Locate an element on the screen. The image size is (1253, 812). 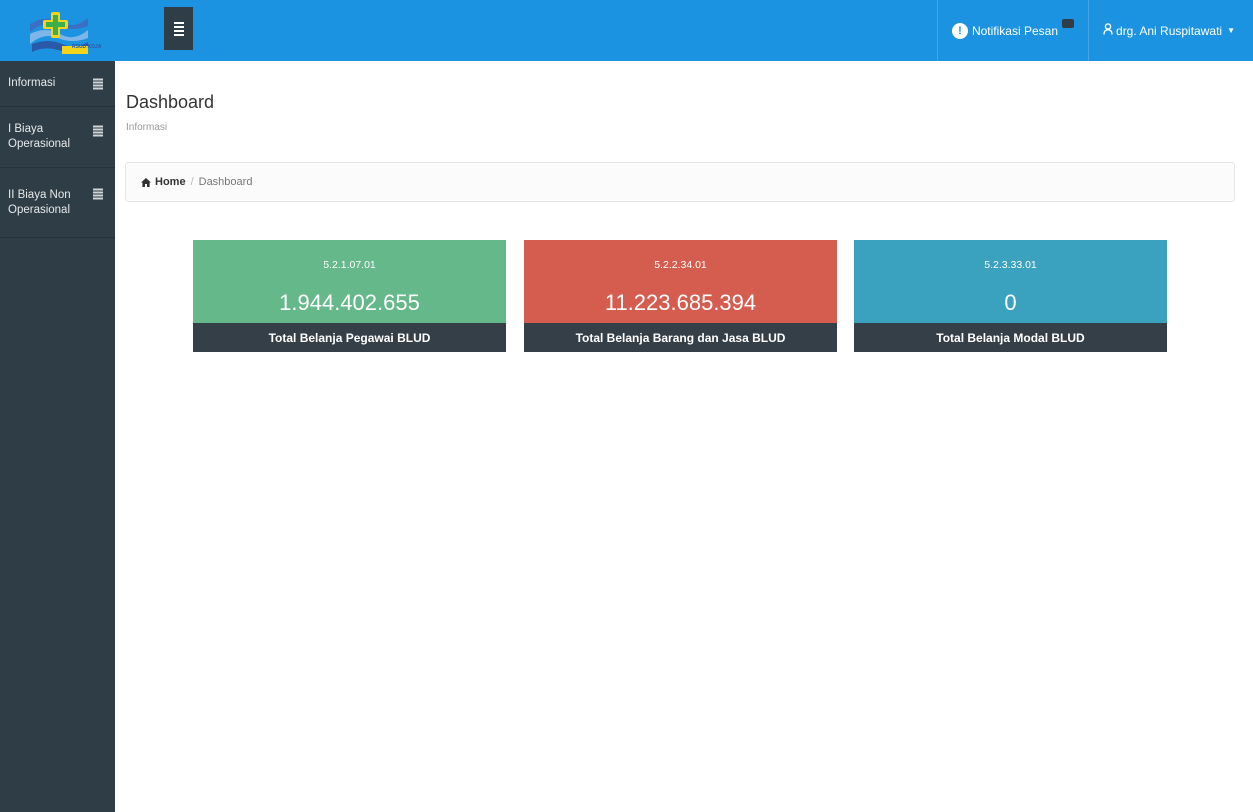
card-body: 5.2.2.34.01 11.223.685.394 is located at coordinates (680, 281).